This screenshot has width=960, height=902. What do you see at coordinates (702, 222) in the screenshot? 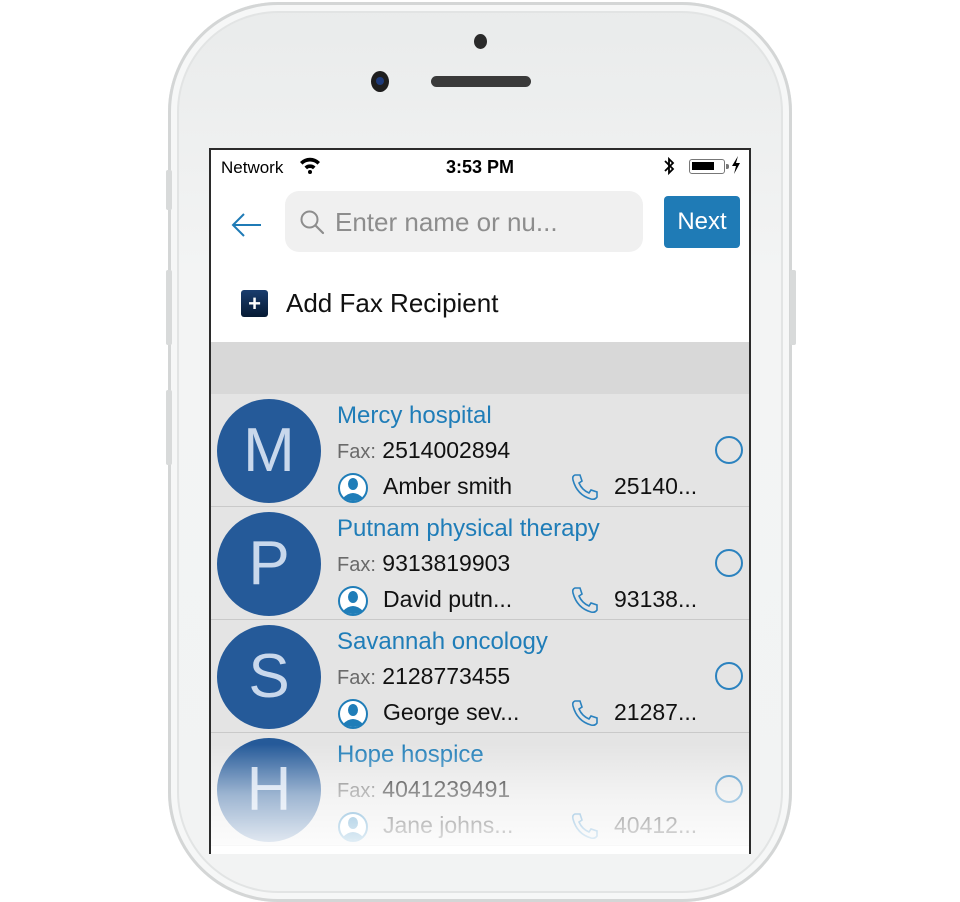
I see `next-button: Next` at bounding box center [702, 222].